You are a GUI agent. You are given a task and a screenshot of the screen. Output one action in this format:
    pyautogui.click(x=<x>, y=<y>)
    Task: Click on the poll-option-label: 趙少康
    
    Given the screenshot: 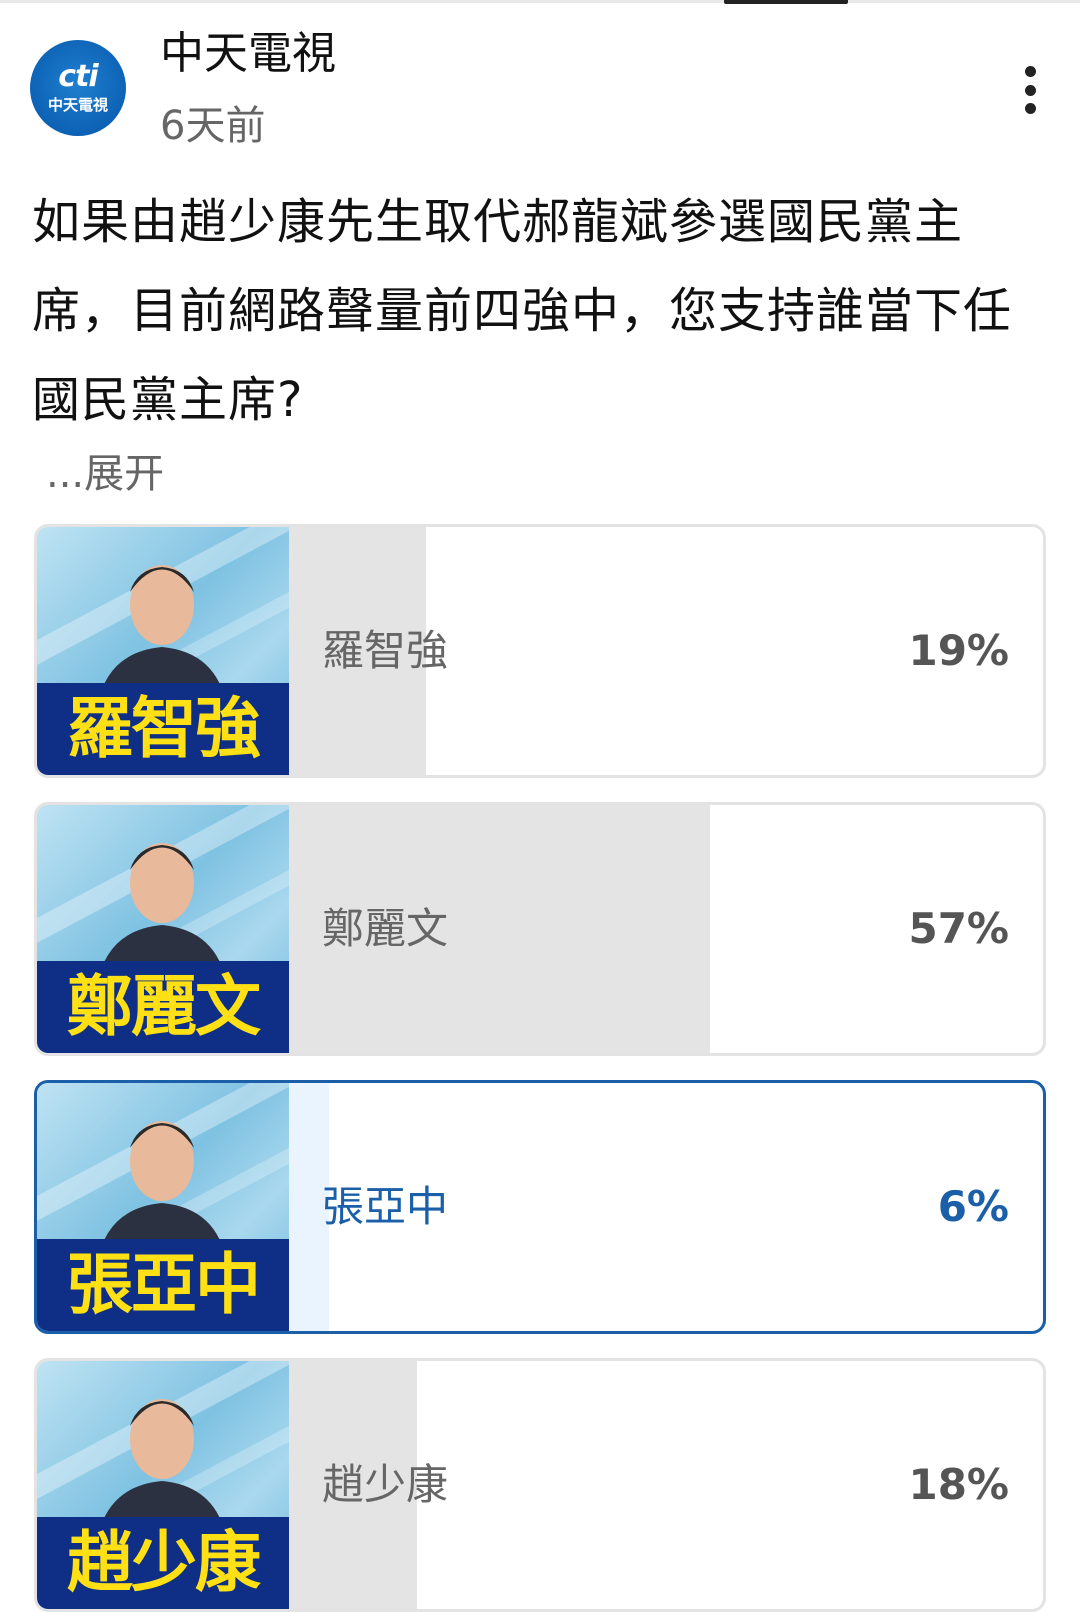 What is the action you would take?
    pyautogui.click(x=385, y=1484)
    